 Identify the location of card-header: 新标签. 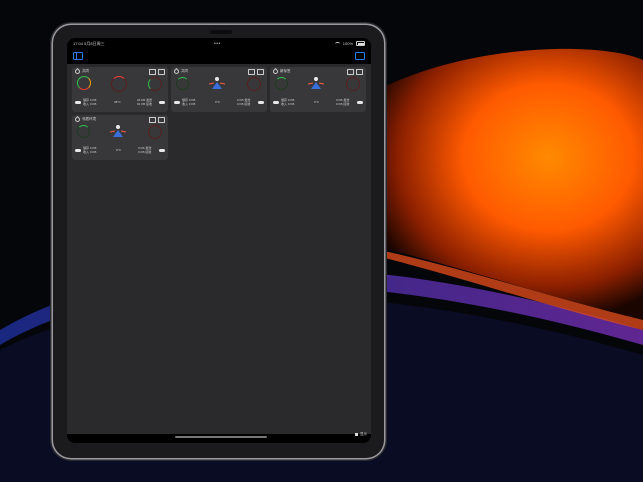
(281, 71).